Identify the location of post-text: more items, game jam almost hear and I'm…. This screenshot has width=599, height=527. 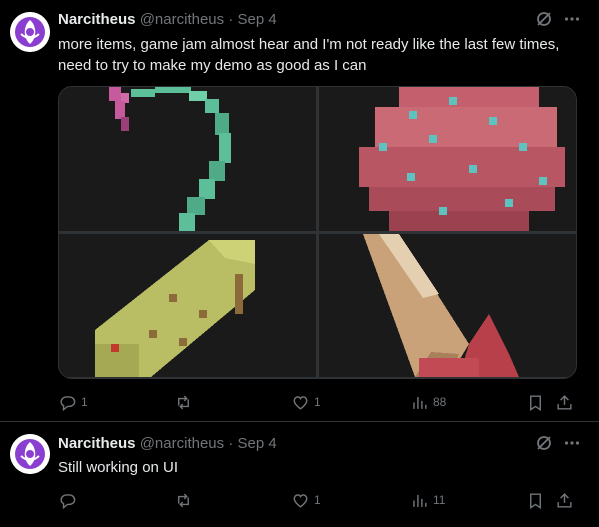
(320, 55).